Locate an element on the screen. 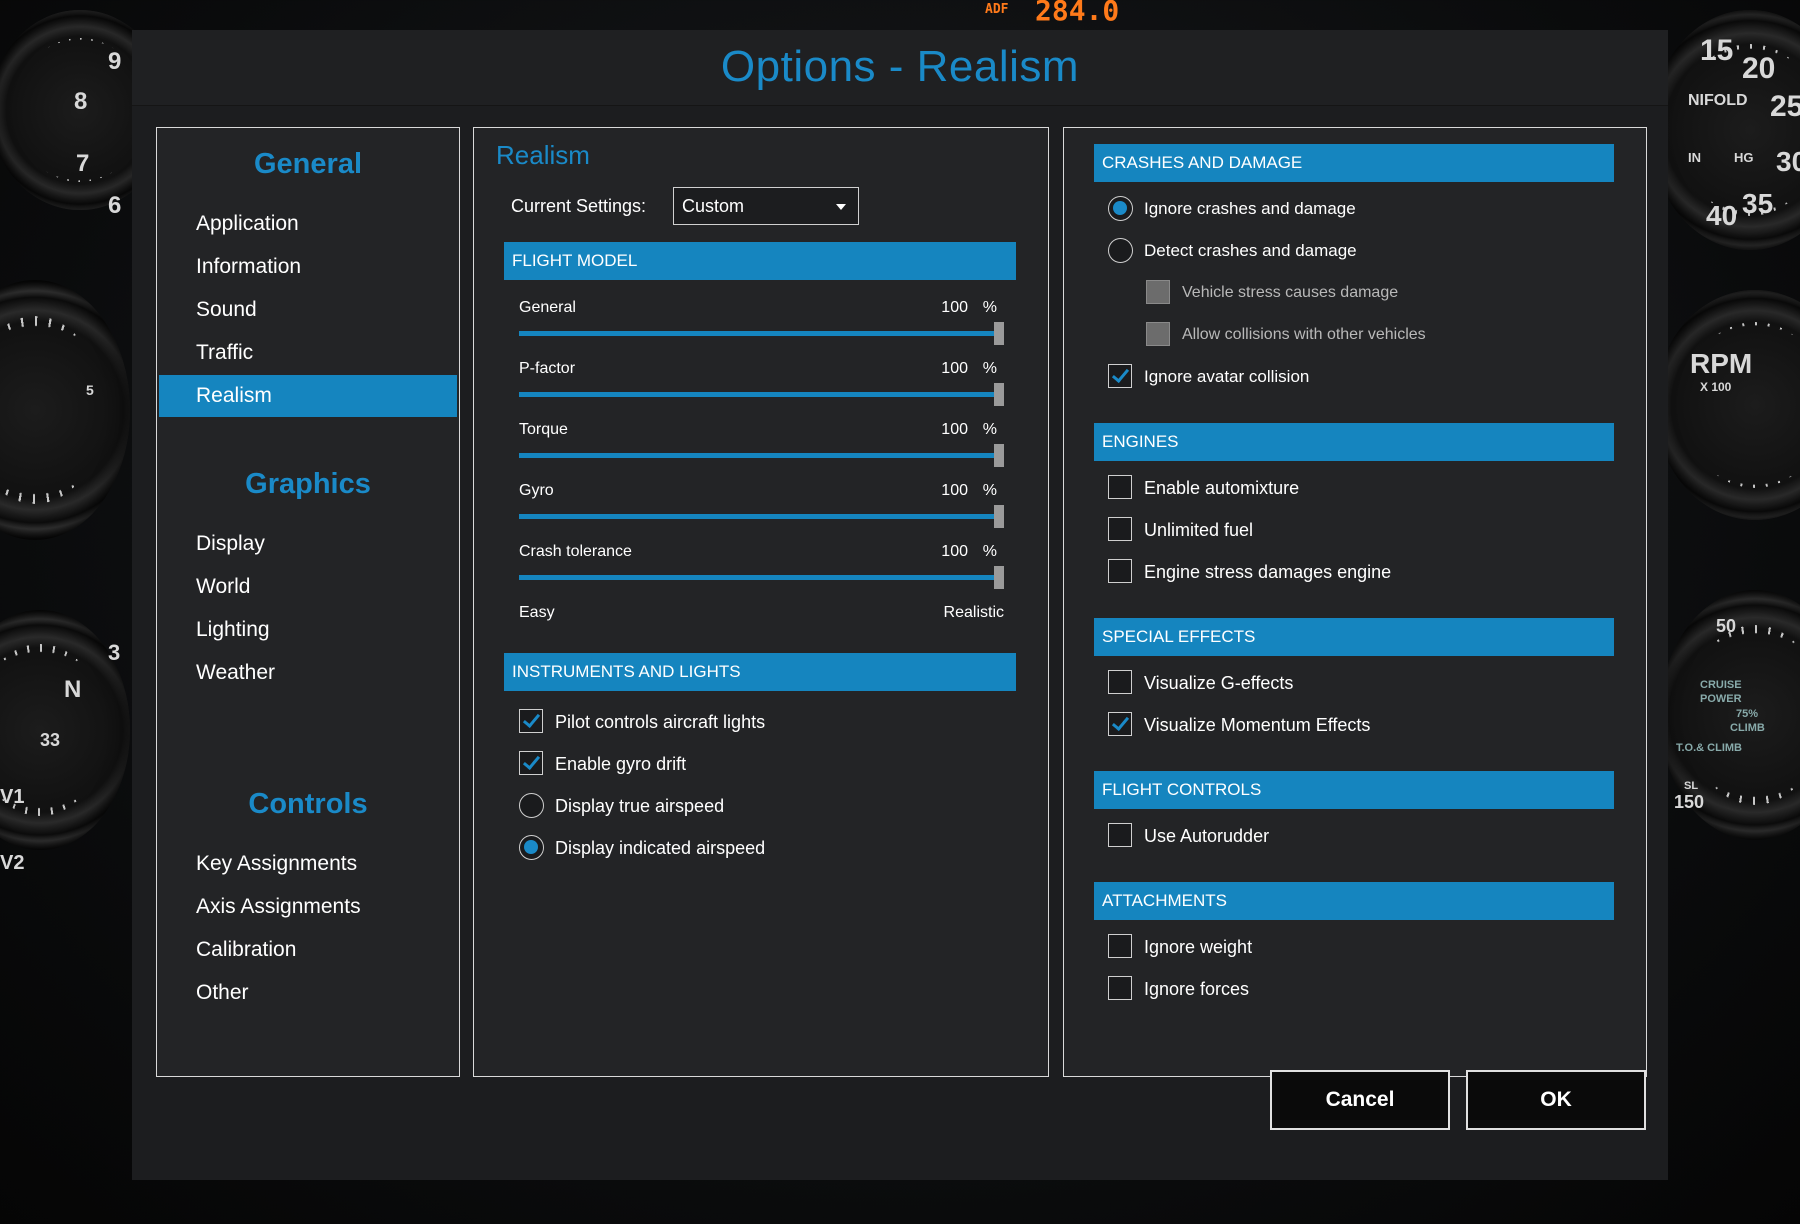 This screenshot has height=1224, width=1800. nav-heading-graphics: Graphics is located at coordinates (308, 484).